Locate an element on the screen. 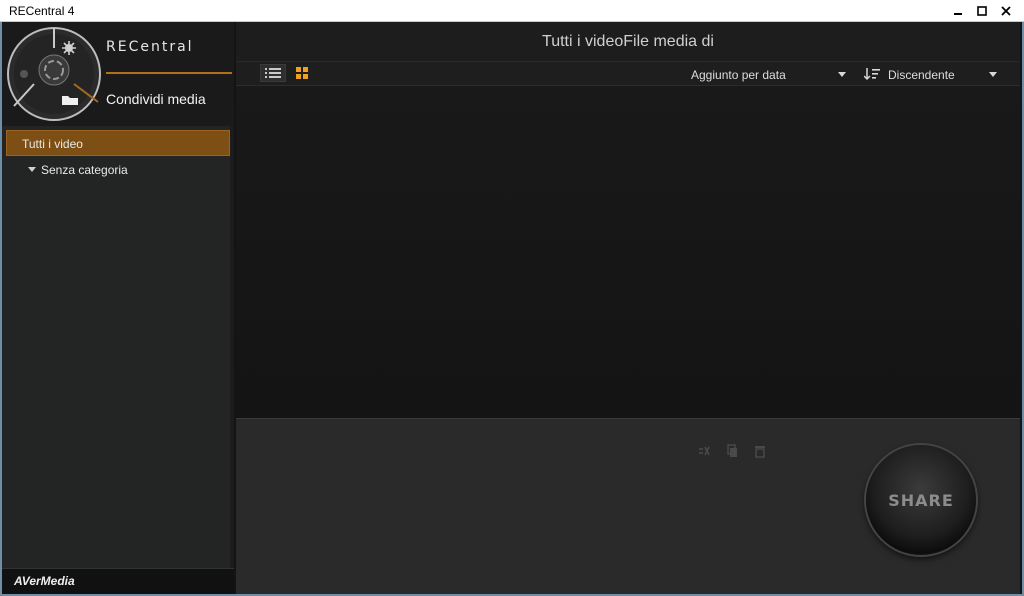 The image size is (1024, 596). media-actions is located at coordinates (732, 451).